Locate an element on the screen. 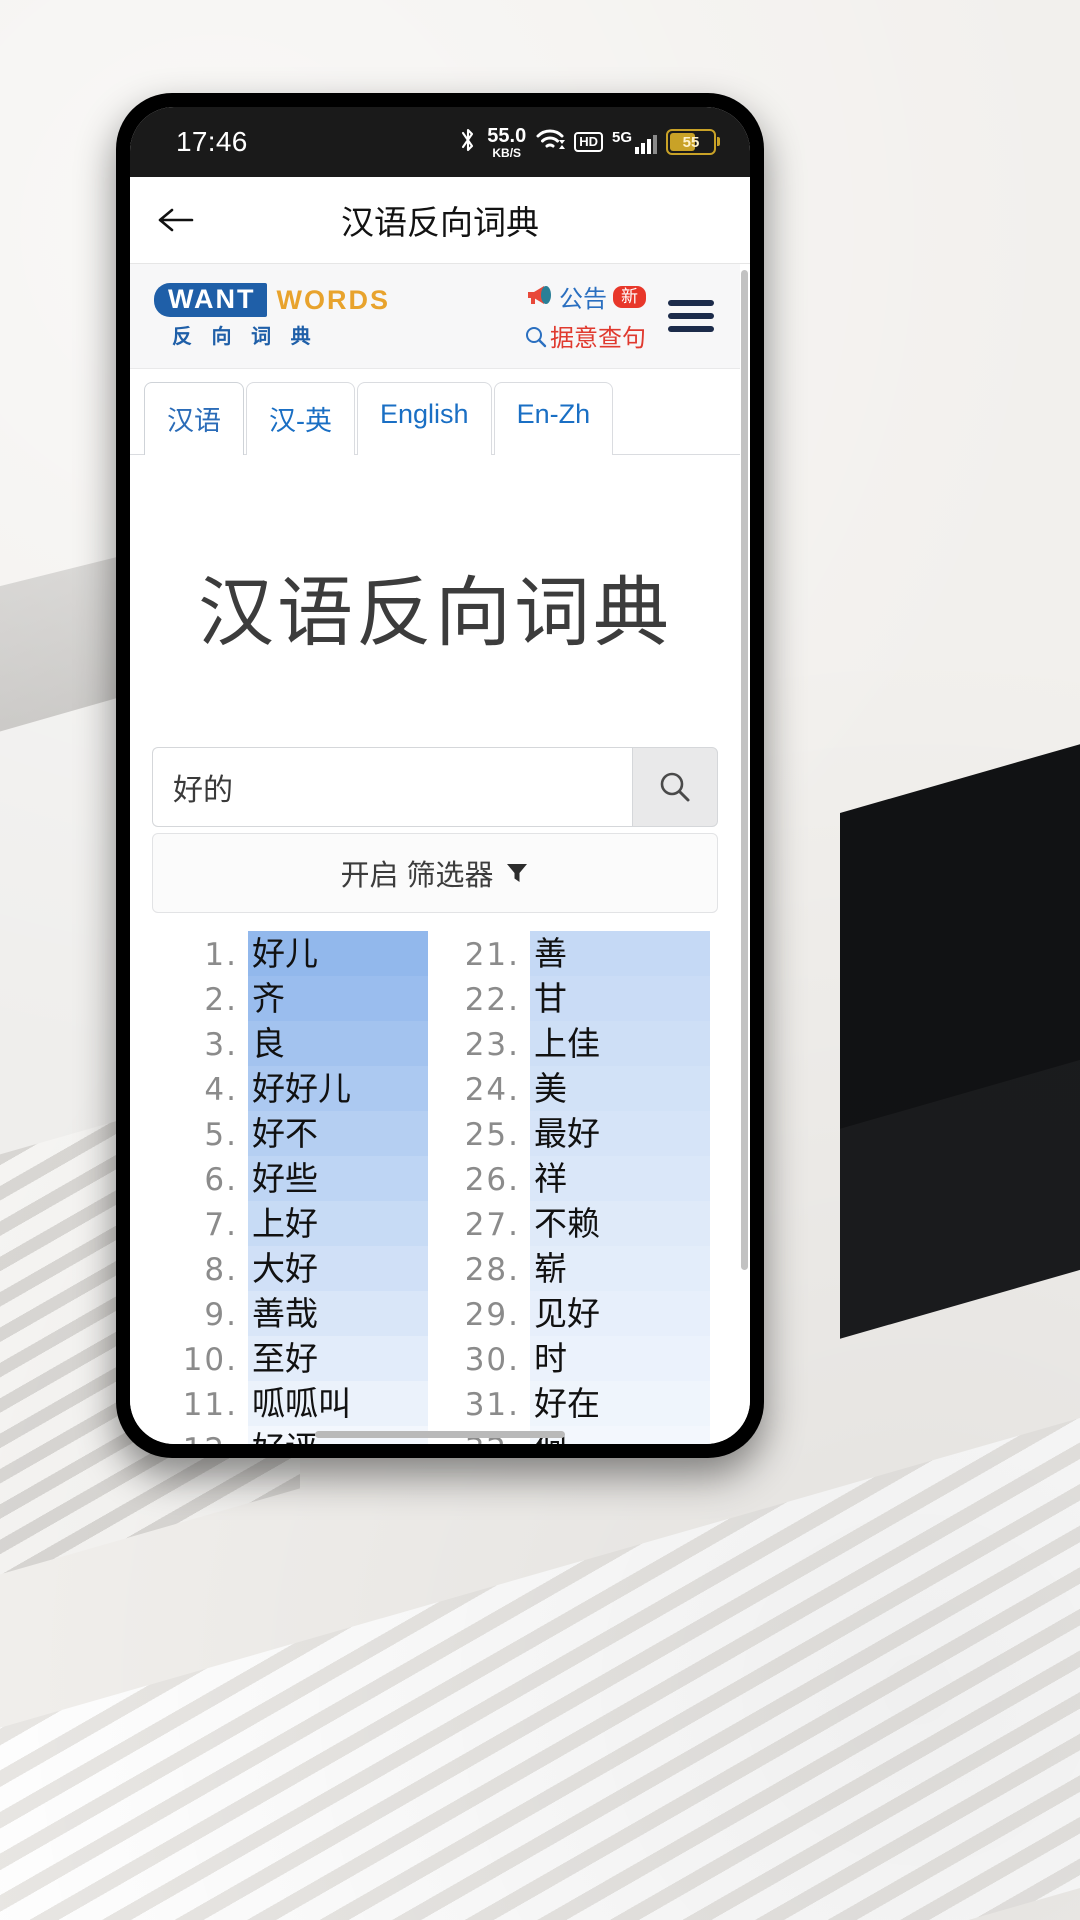  list-item: 22. 甘 is located at coordinates (578, 998).